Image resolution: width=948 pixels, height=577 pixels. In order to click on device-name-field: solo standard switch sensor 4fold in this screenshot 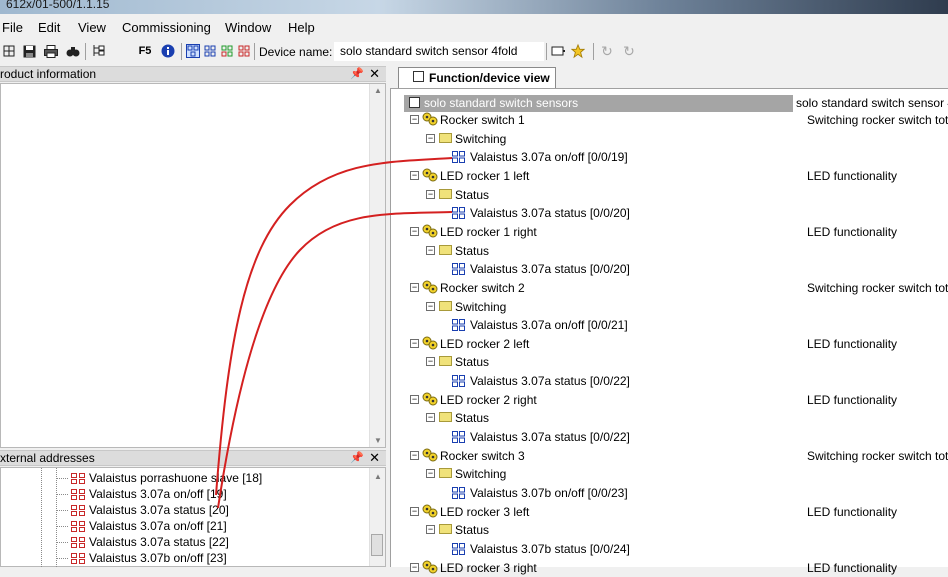, I will do `click(439, 51)`.